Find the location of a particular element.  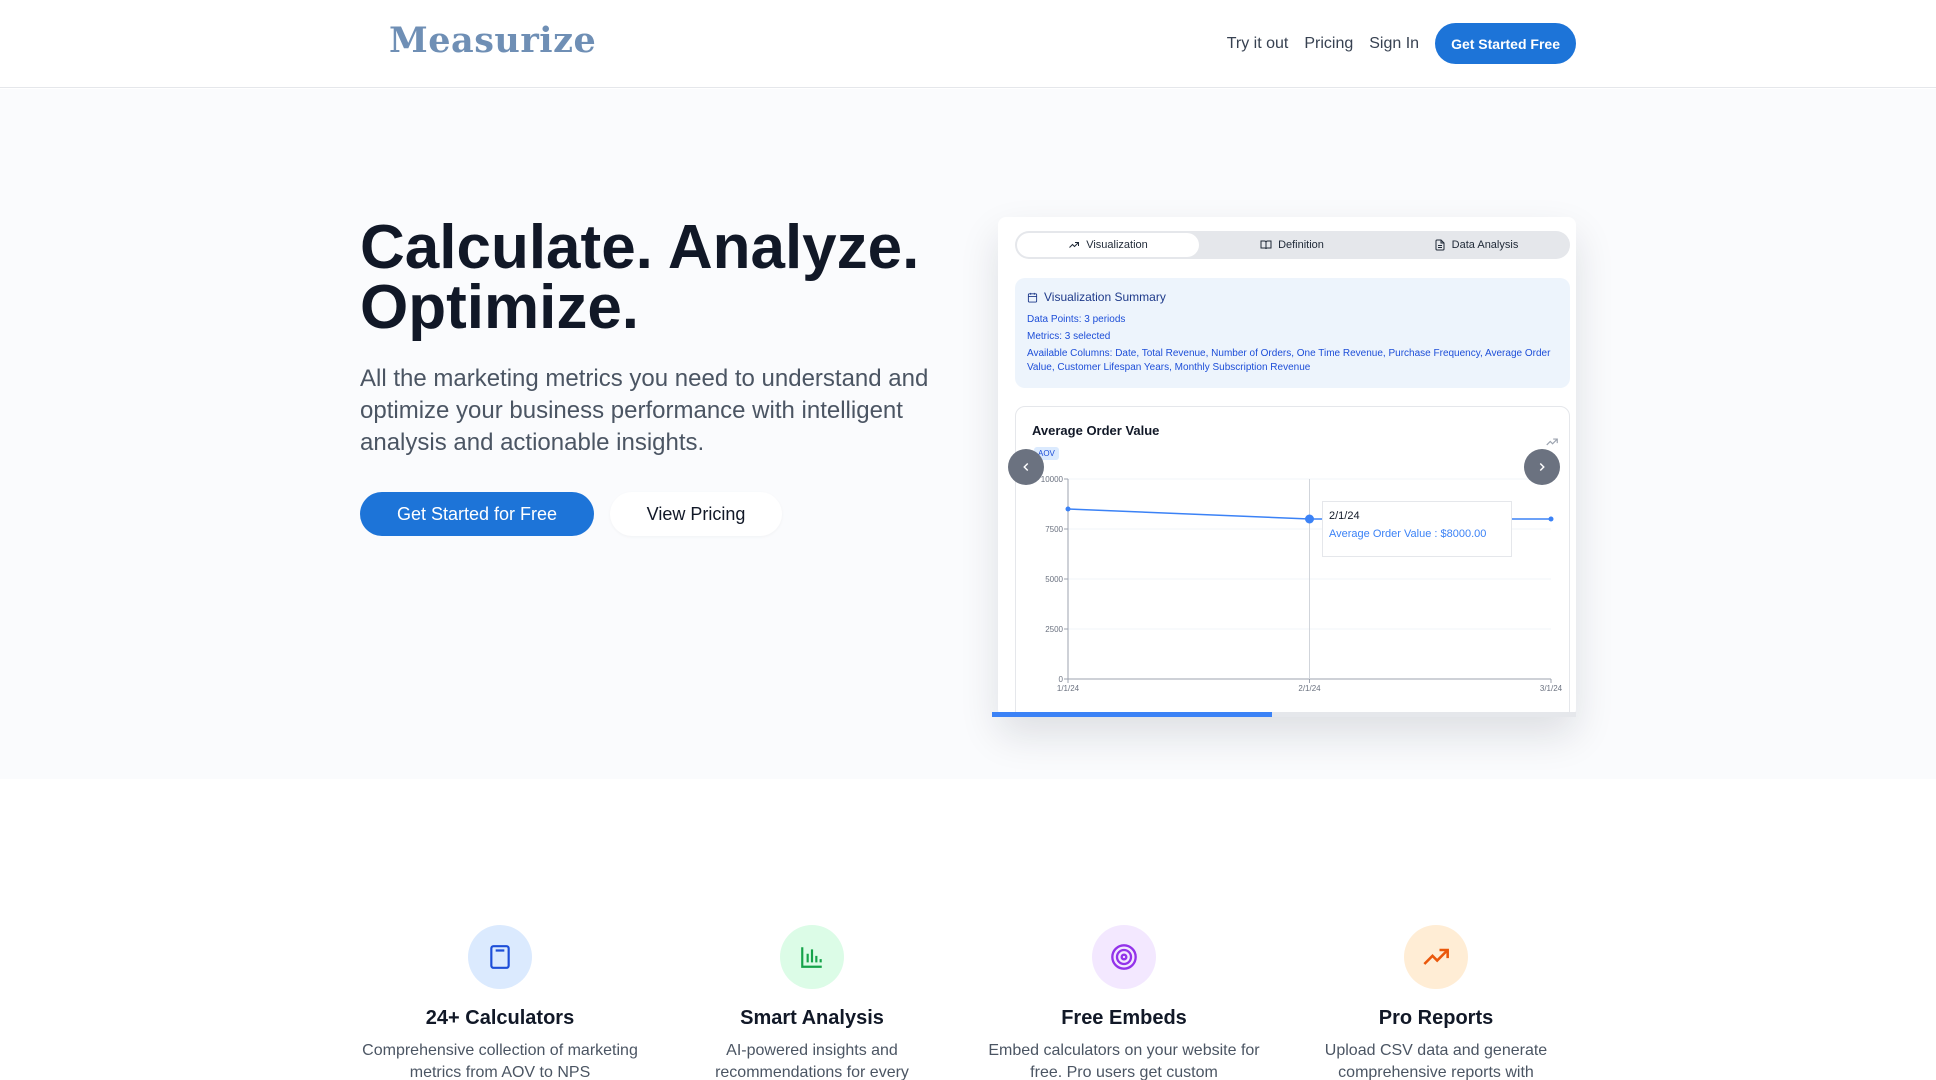

feature-title: 24+ Calculators is located at coordinates (500, 1018).